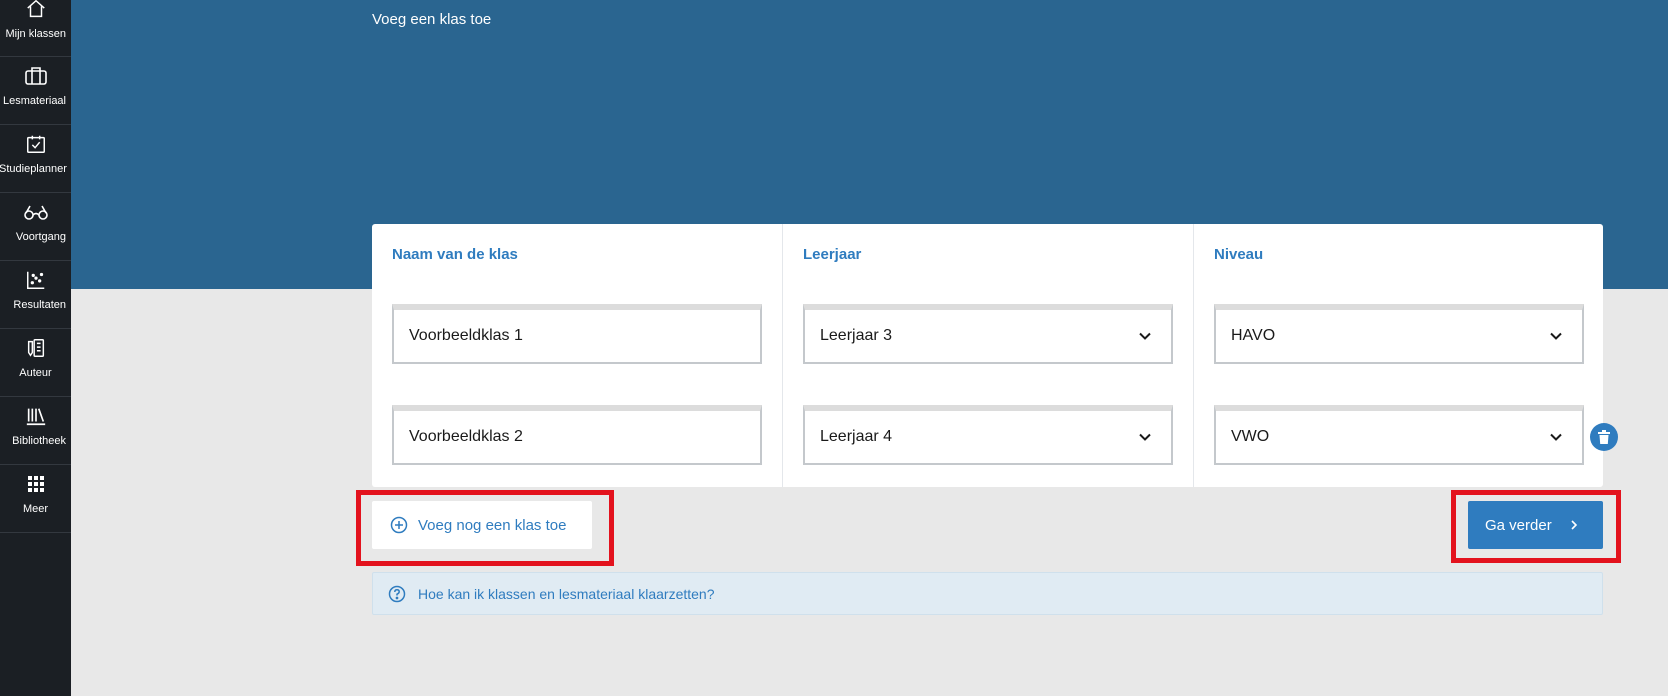 The image size is (1668, 696). What do you see at coordinates (36, 212) in the screenshot?
I see `glasses-icon` at bounding box center [36, 212].